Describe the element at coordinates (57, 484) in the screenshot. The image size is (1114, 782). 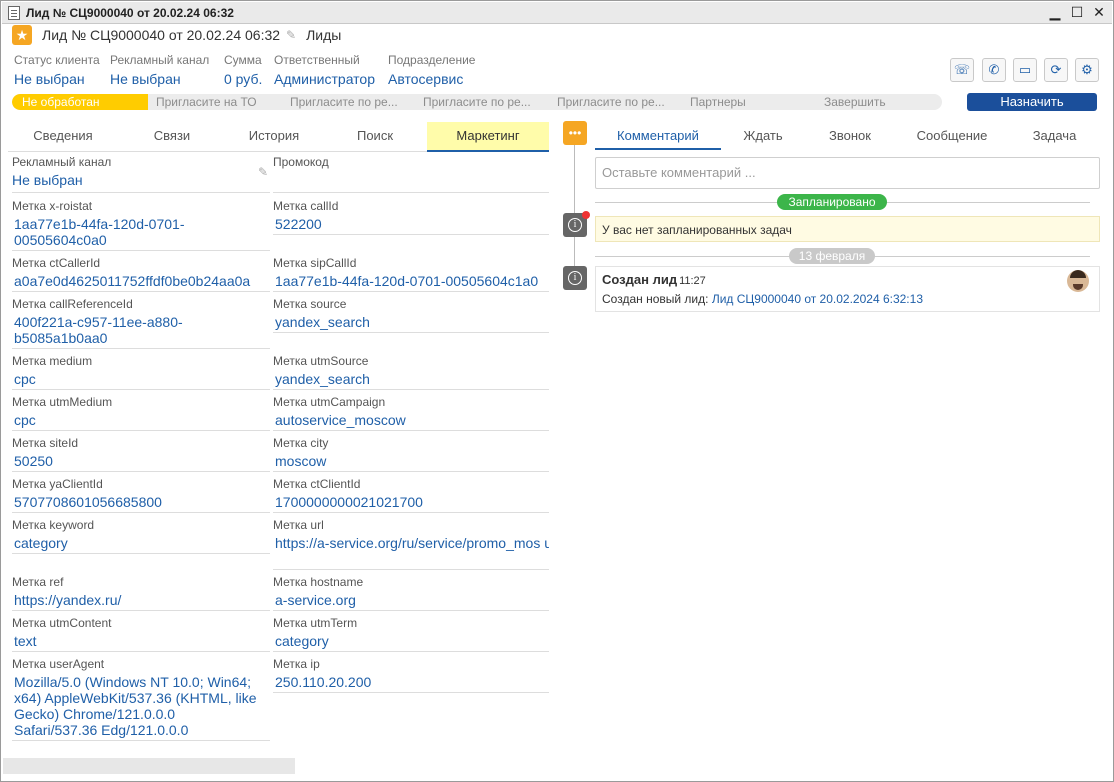
I see `field-label: Метка yaClientId` at that location.